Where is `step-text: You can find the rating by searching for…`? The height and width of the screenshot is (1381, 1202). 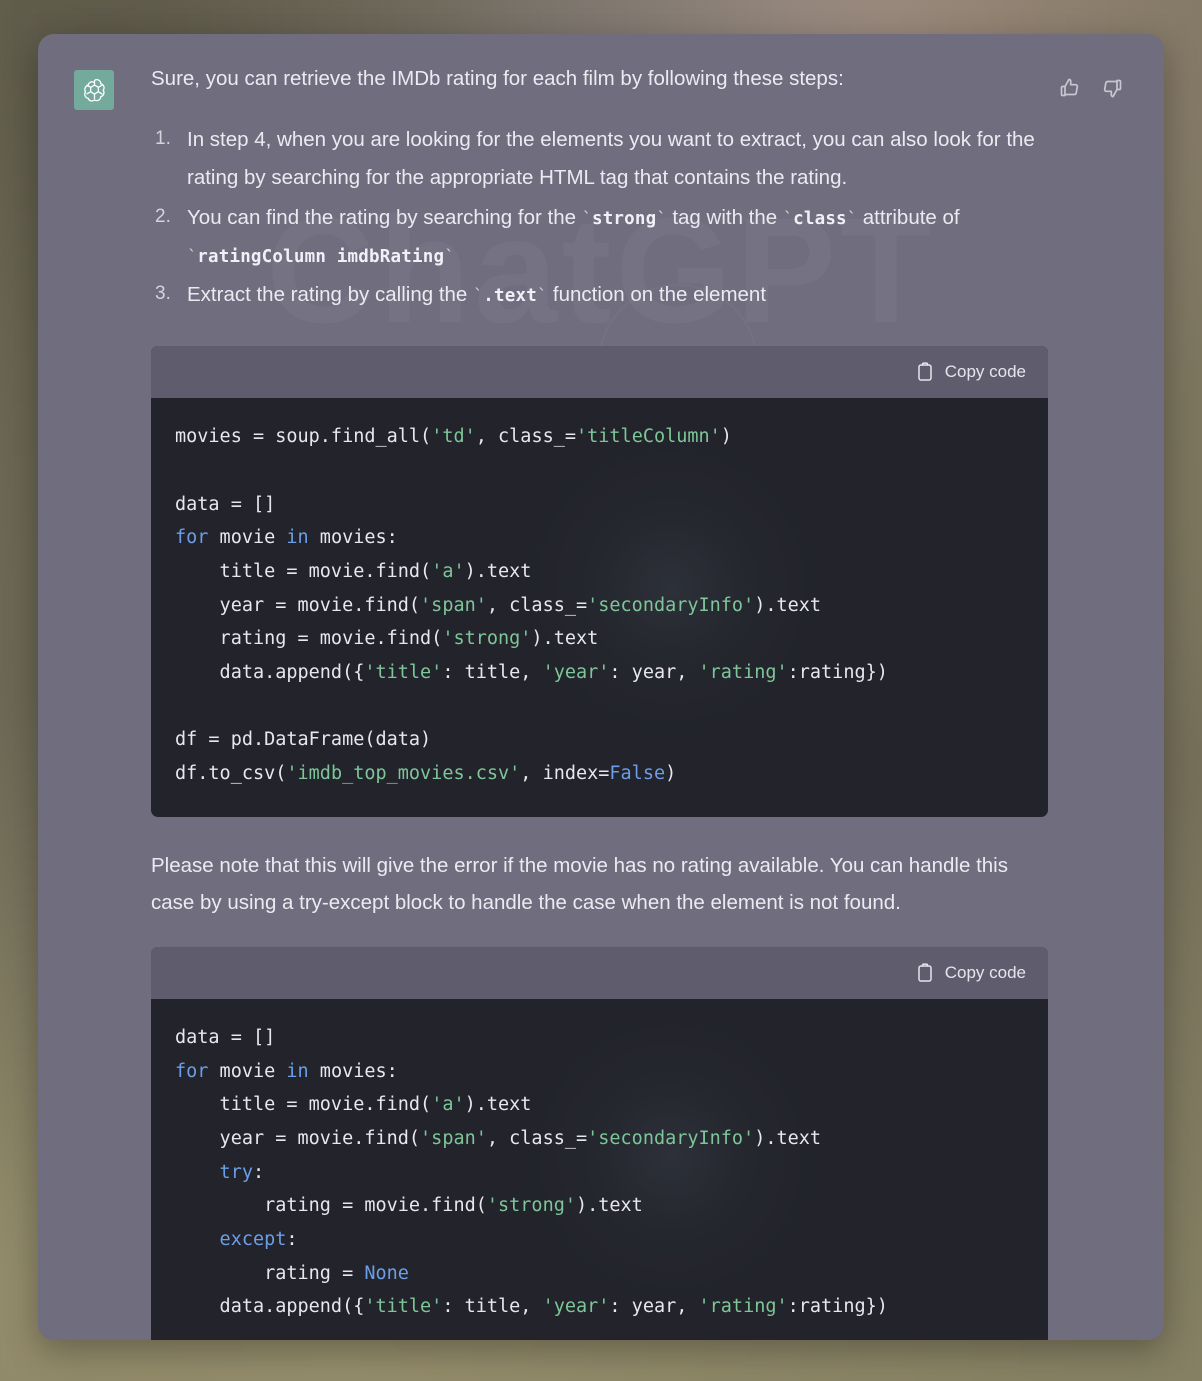 step-text: You can find the rating by searching for… is located at coordinates (384, 217).